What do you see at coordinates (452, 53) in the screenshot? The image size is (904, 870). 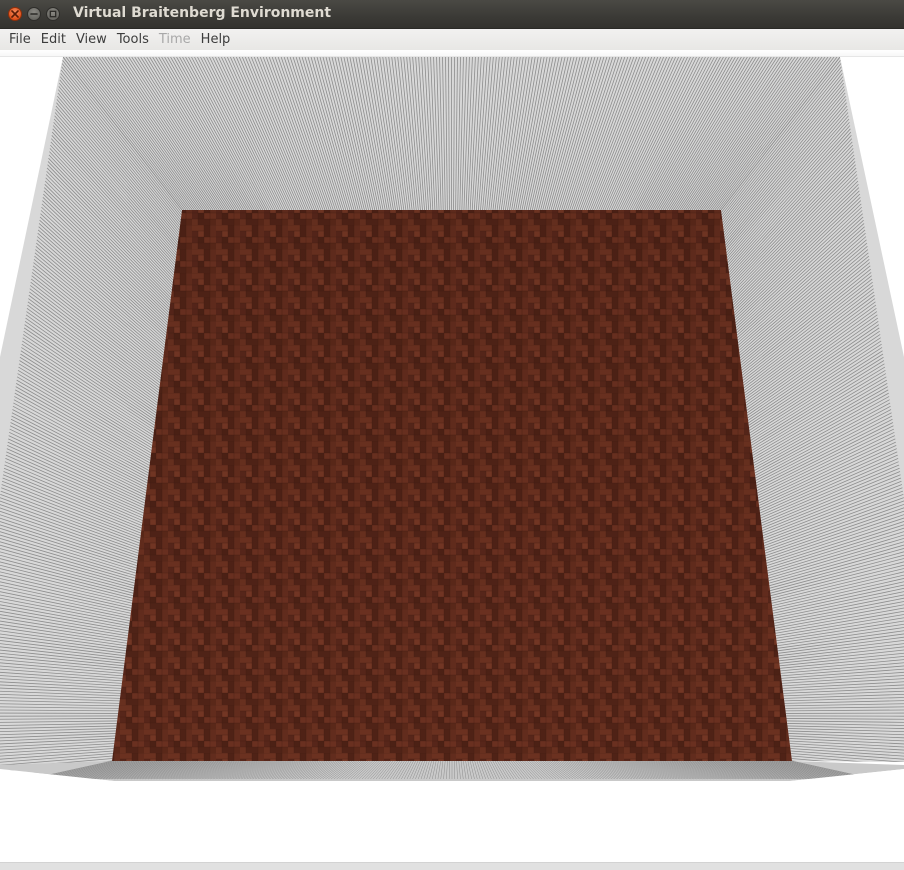 I see `menu-separator` at bounding box center [452, 53].